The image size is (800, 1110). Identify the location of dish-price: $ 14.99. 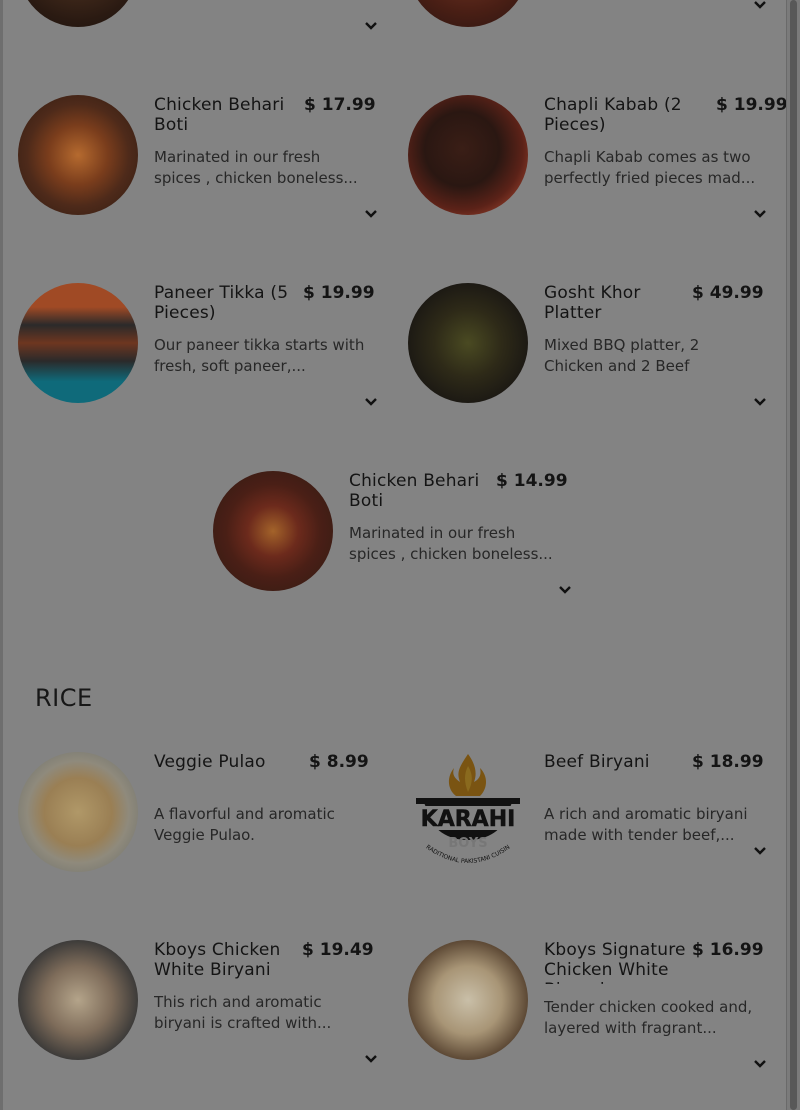
(532, 481).